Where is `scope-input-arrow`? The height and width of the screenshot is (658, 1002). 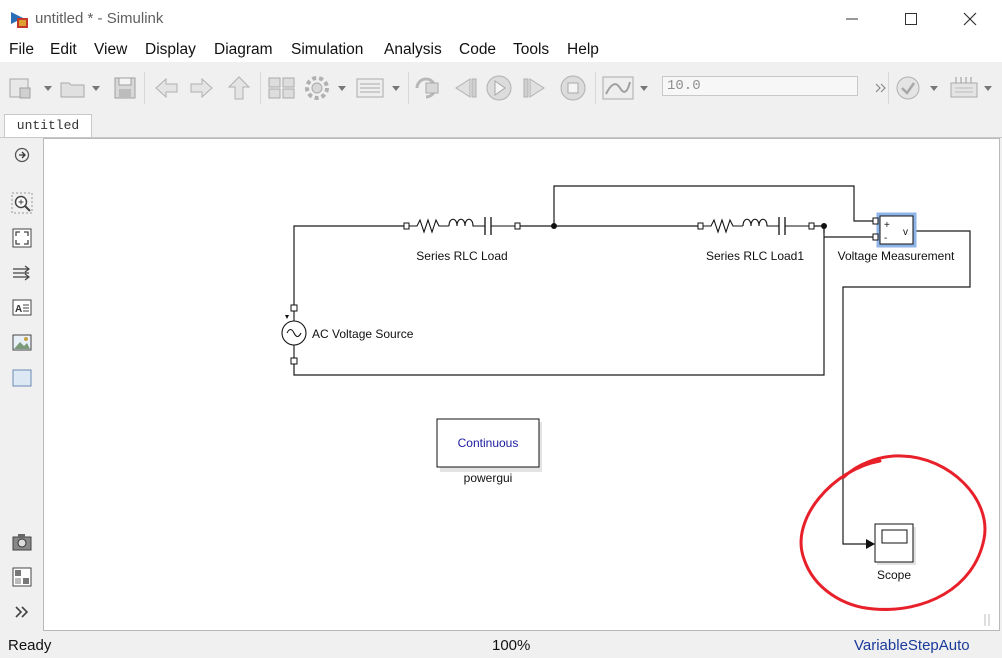
scope-input-arrow is located at coordinates (870, 544).